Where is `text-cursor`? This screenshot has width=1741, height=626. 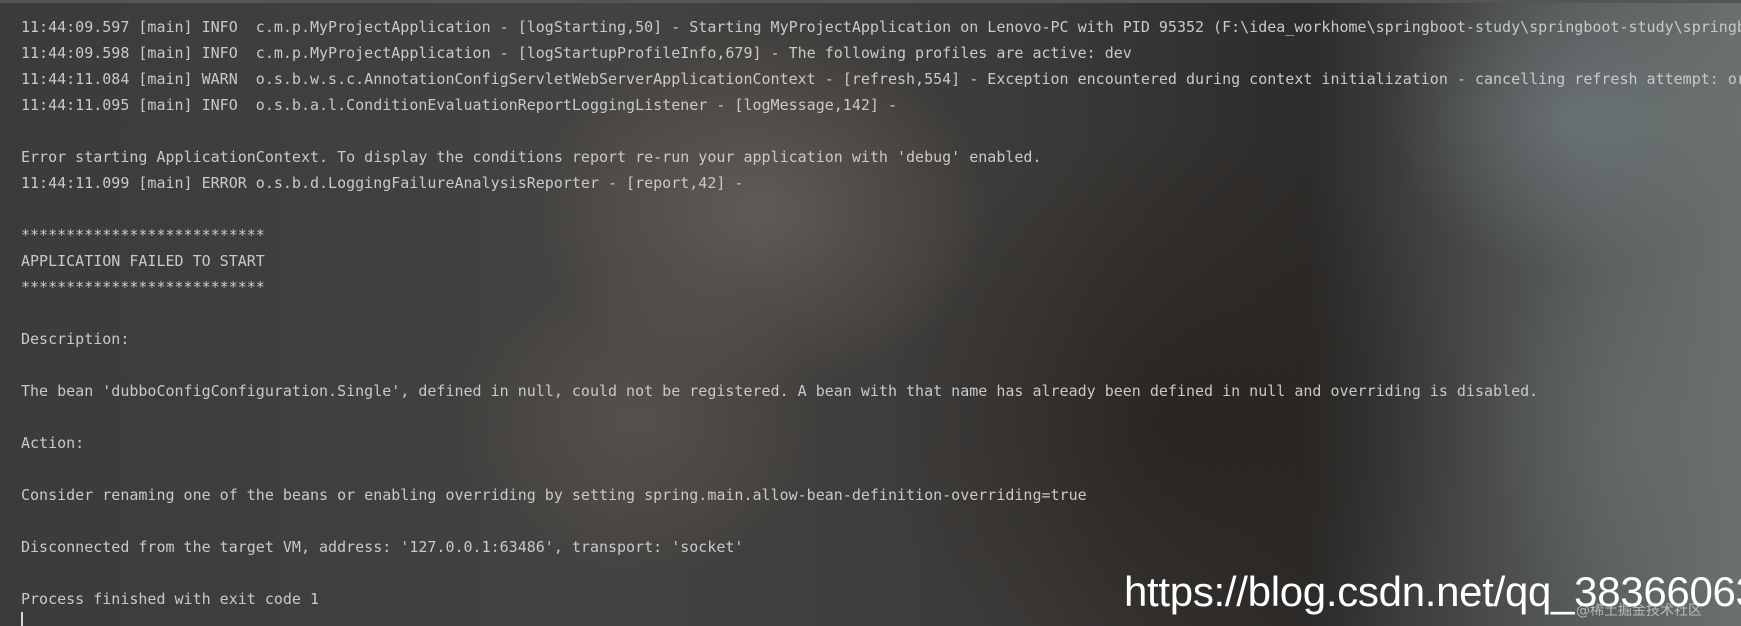 text-cursor is located at coordinates (22, 619).